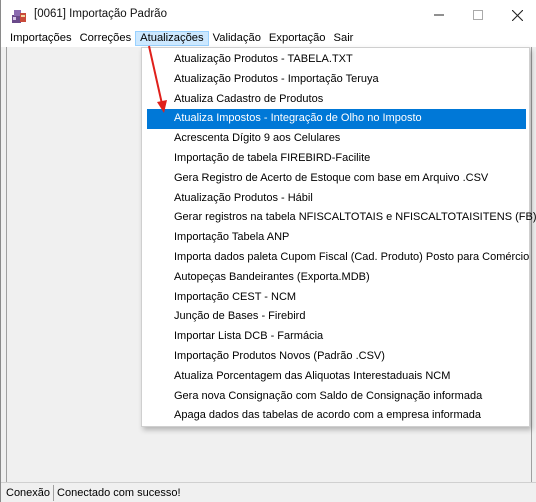 Image resolution: width=536 pixels, height=502 pixels. I want to click on menu-option-cest-ncm: Importação CEST - NCM, so click(335, 298).